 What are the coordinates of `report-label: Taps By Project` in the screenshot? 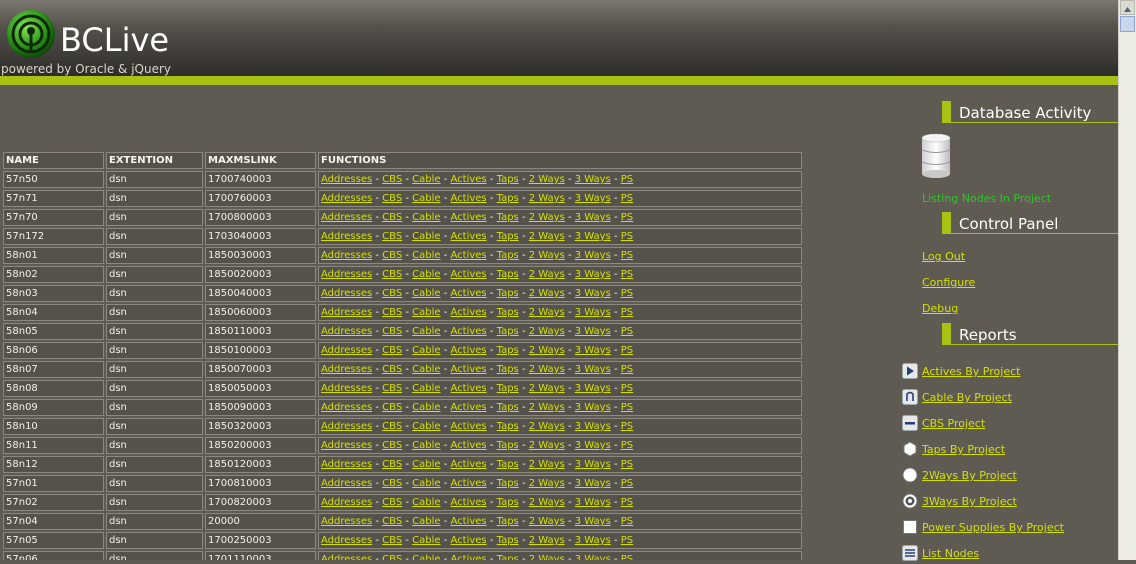 It's located at (963, 449).